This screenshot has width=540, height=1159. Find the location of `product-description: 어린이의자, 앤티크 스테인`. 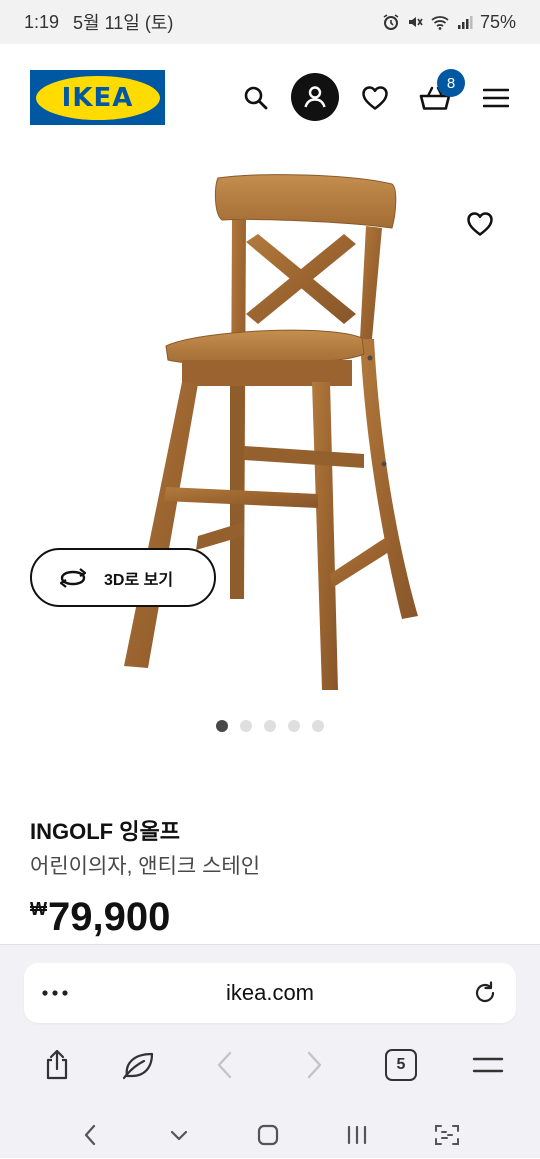

product-description: 어린이의자, 앤티크 스테인 is located at coordinates (145, 866).